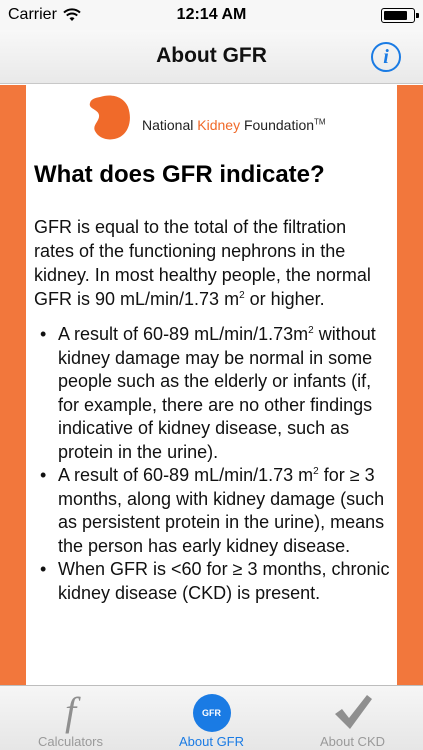 Image resolution: width=423 pixels, height=750 pixels. I want to click on nkf-logo-header: National Kidney FoundationTM, so click(236, 118).